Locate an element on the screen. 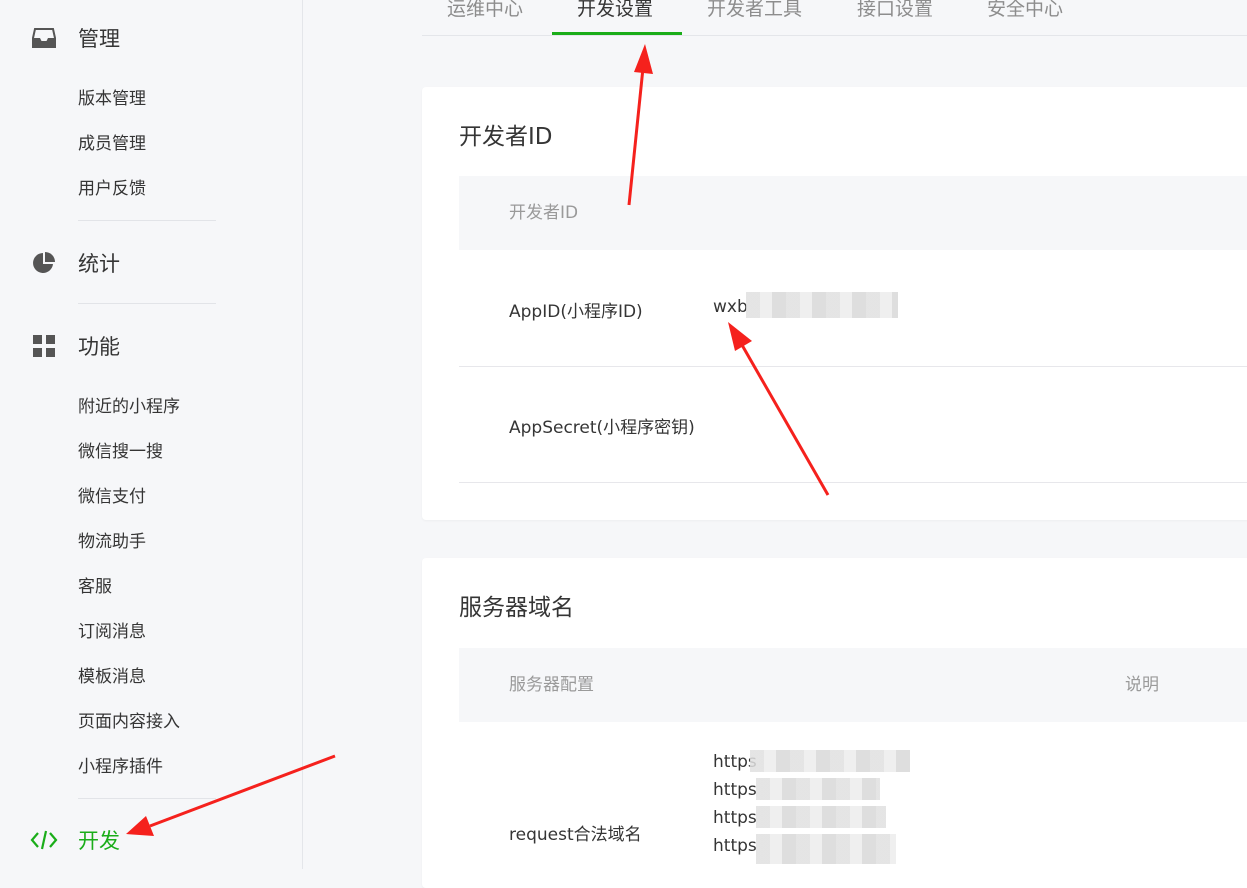  sidebar-item-content: 页面内容接入 is located at coordinates (129, 722).